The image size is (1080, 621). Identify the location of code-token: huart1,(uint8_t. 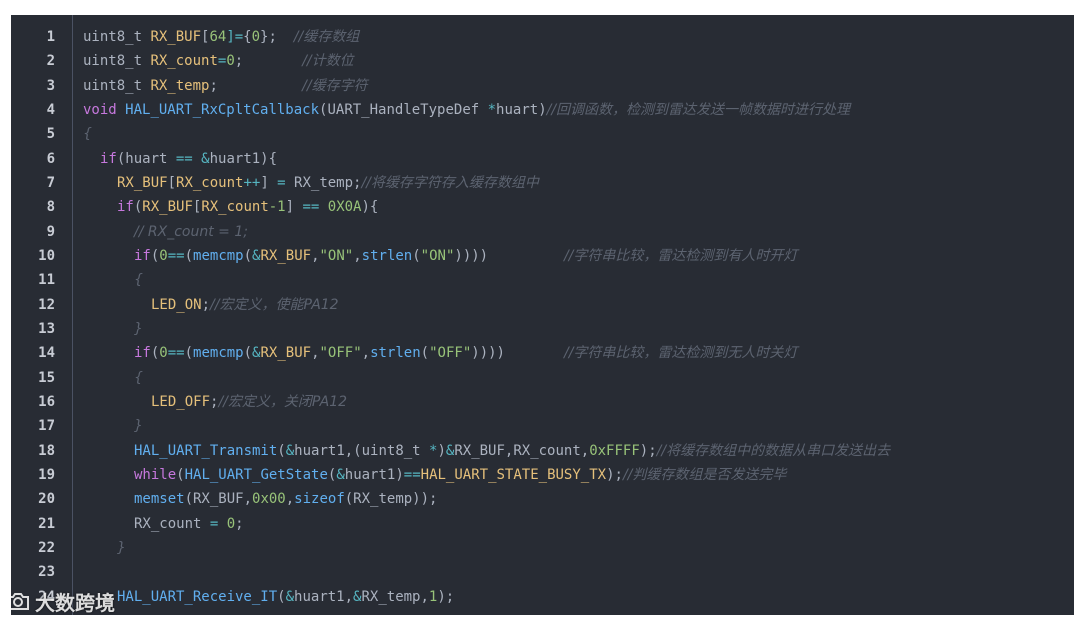
(362, 450).